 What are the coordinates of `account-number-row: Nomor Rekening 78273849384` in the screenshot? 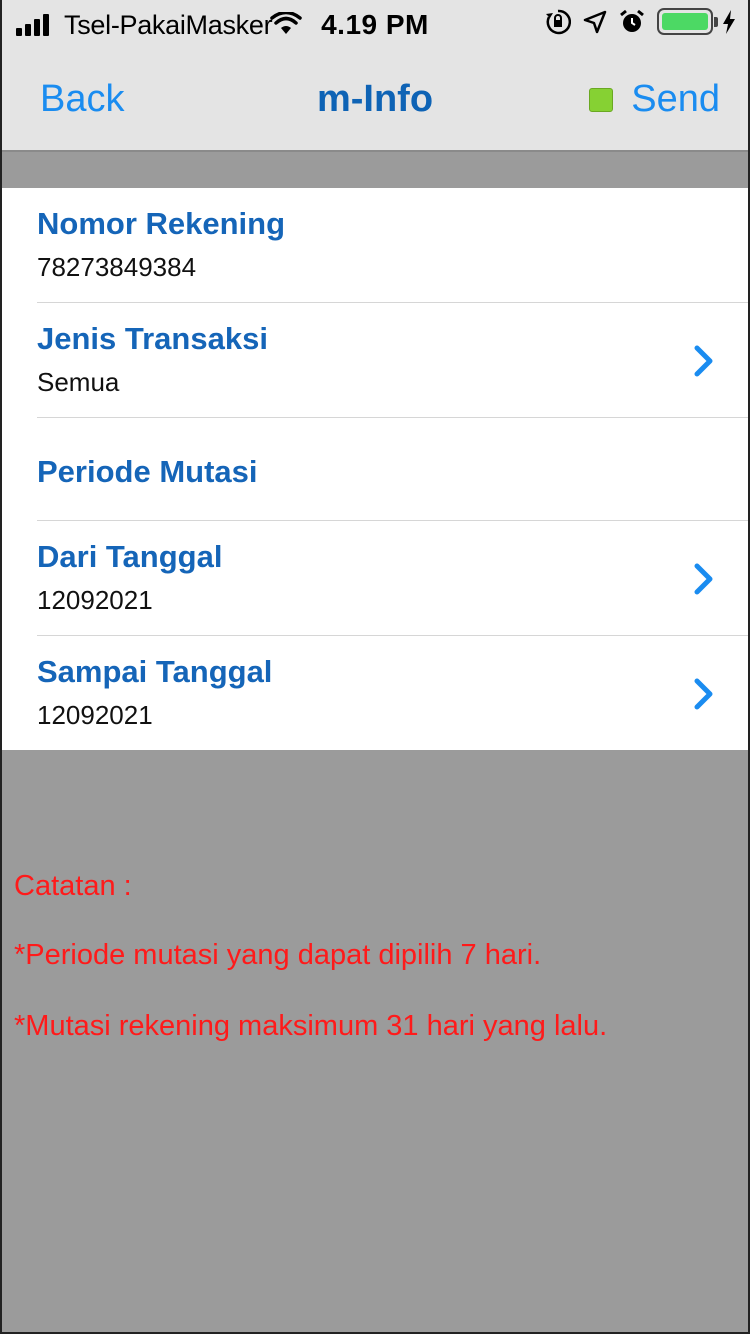 It's located at (392, 245).